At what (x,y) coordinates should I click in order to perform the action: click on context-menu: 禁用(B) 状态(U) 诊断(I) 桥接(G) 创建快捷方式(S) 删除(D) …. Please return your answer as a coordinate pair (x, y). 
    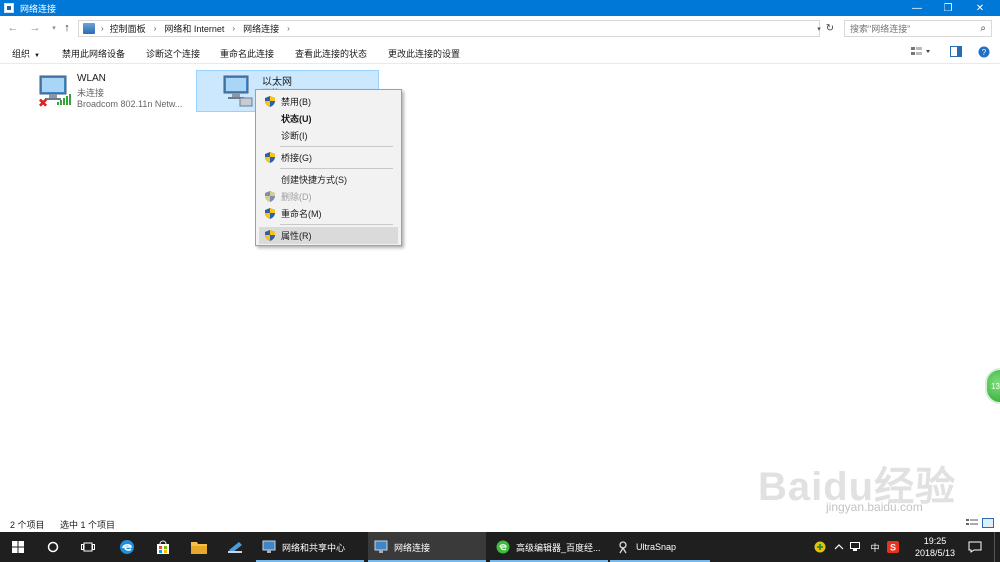
    Looking at the image, I should click on (328, 167).